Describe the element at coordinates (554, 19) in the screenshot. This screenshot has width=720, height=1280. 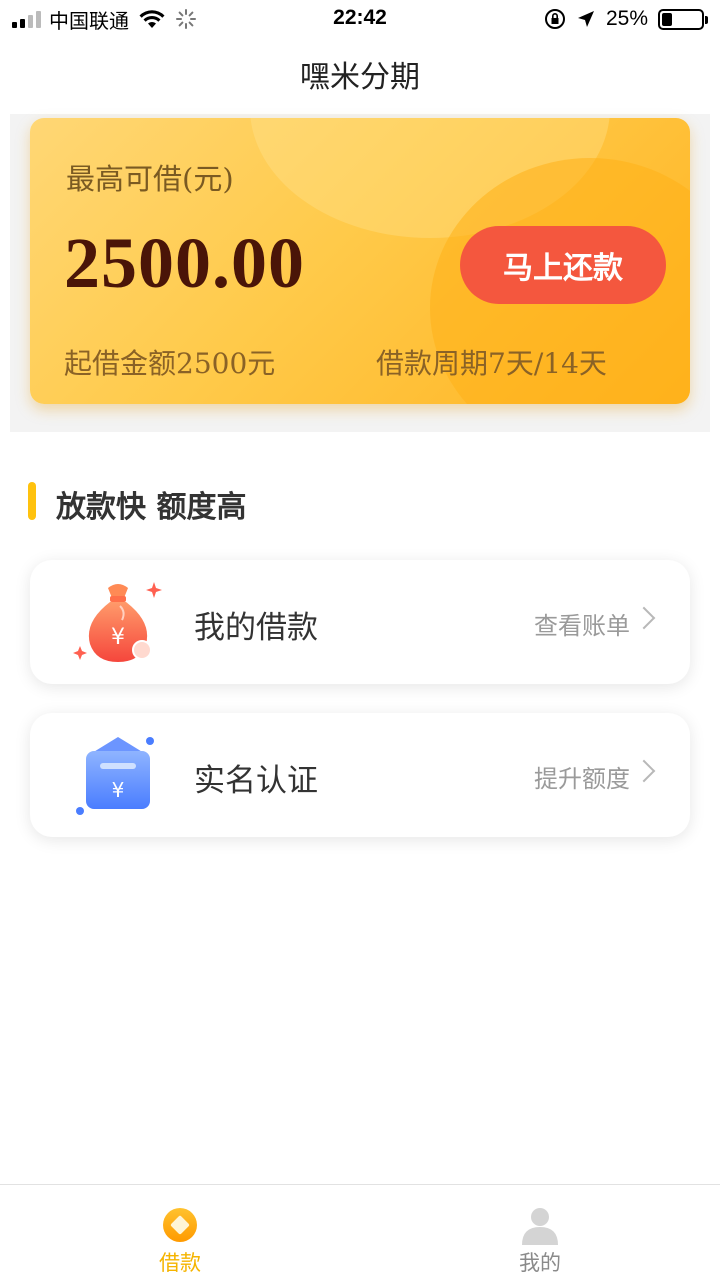
I see `orientation-lock-icon` at that location.